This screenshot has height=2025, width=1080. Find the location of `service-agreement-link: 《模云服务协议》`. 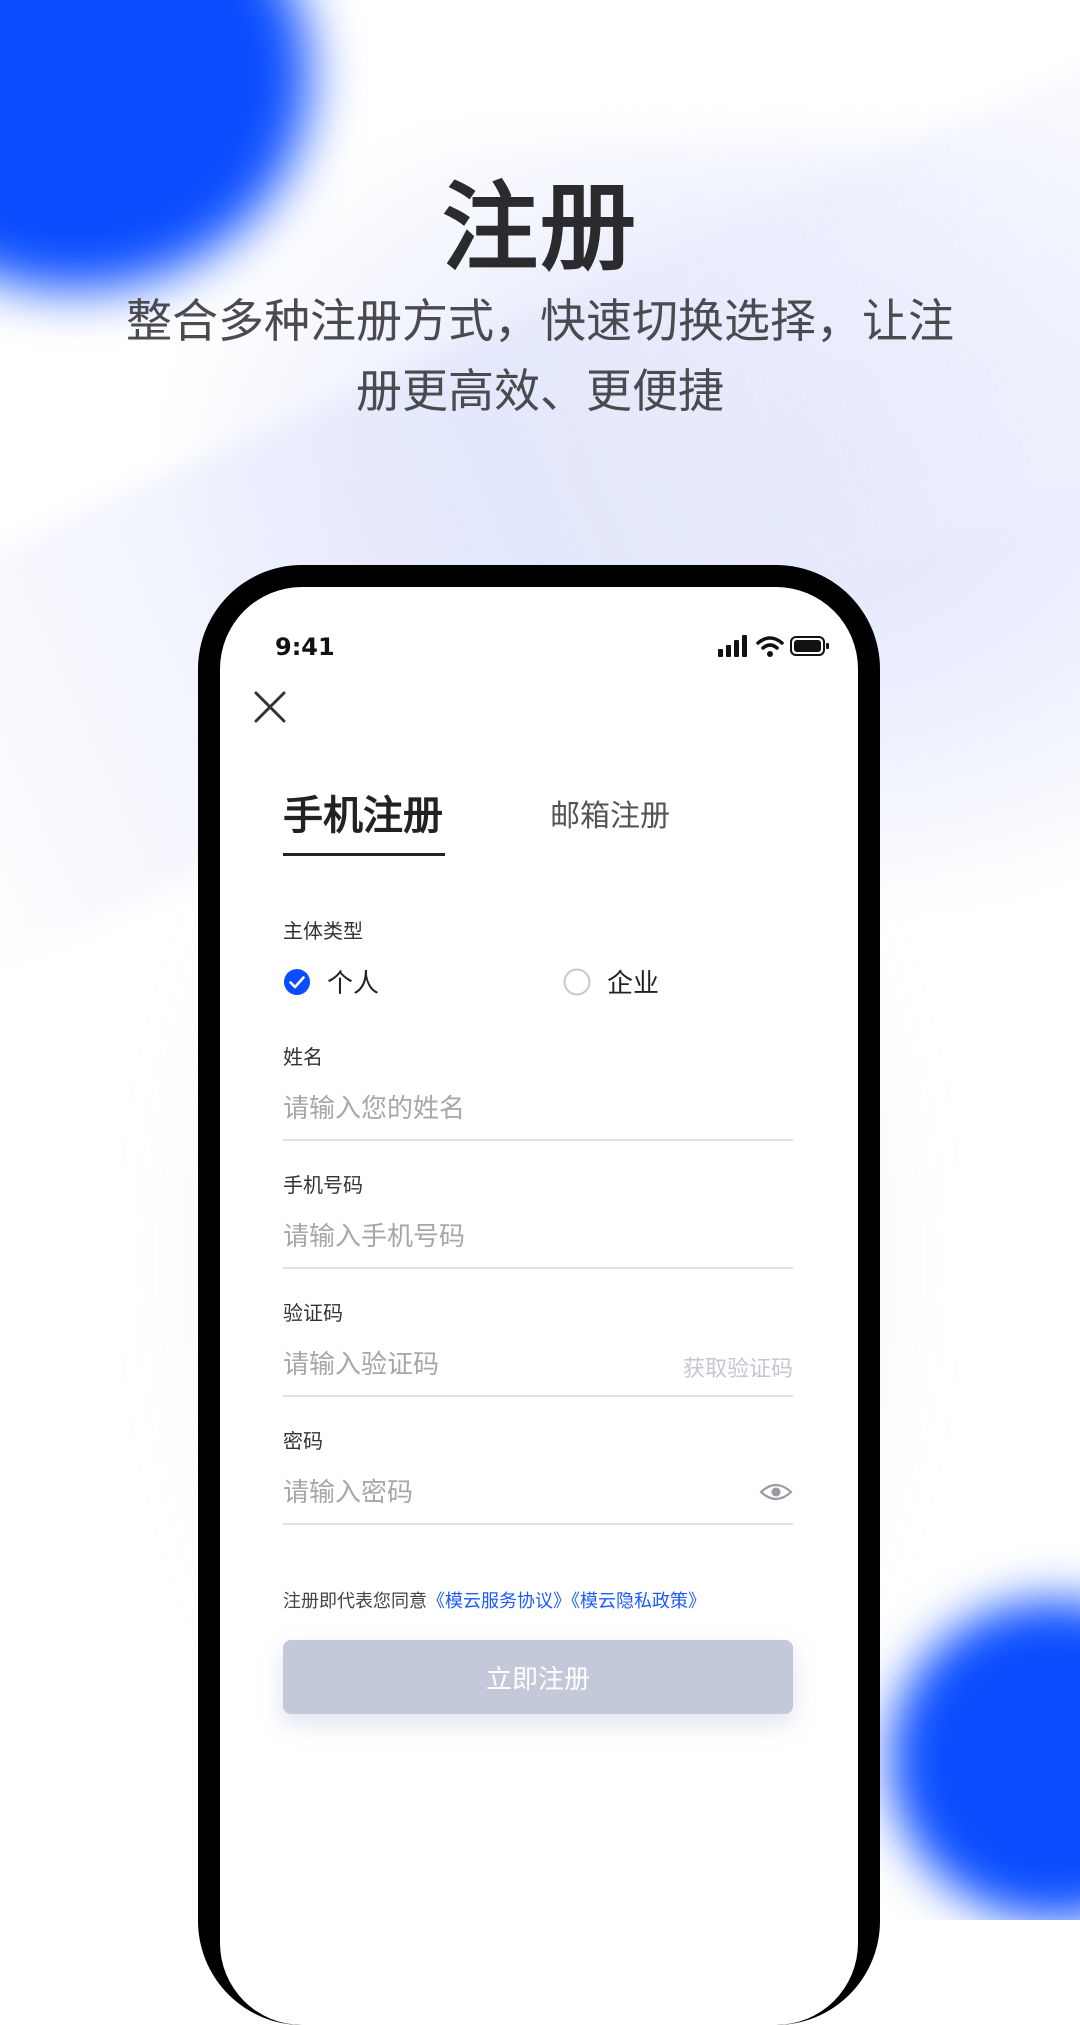

service-agreement-link: 《模云服务协议》 is located at coordinates (499, 1601).